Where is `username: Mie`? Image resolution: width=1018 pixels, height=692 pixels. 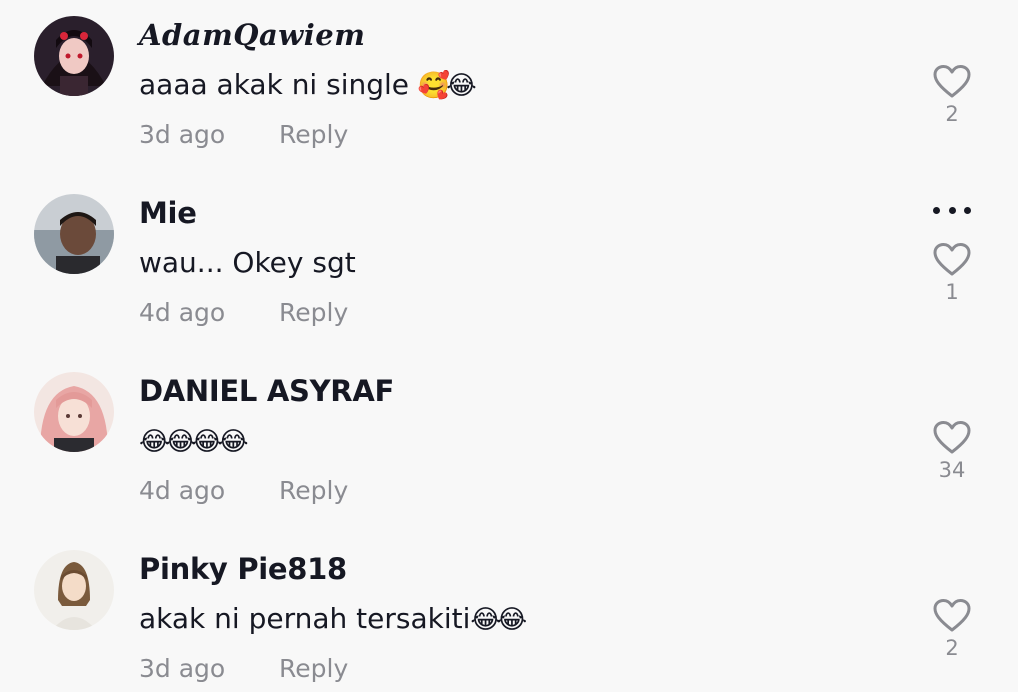
username: Mie is located at coordinates (168, 213).